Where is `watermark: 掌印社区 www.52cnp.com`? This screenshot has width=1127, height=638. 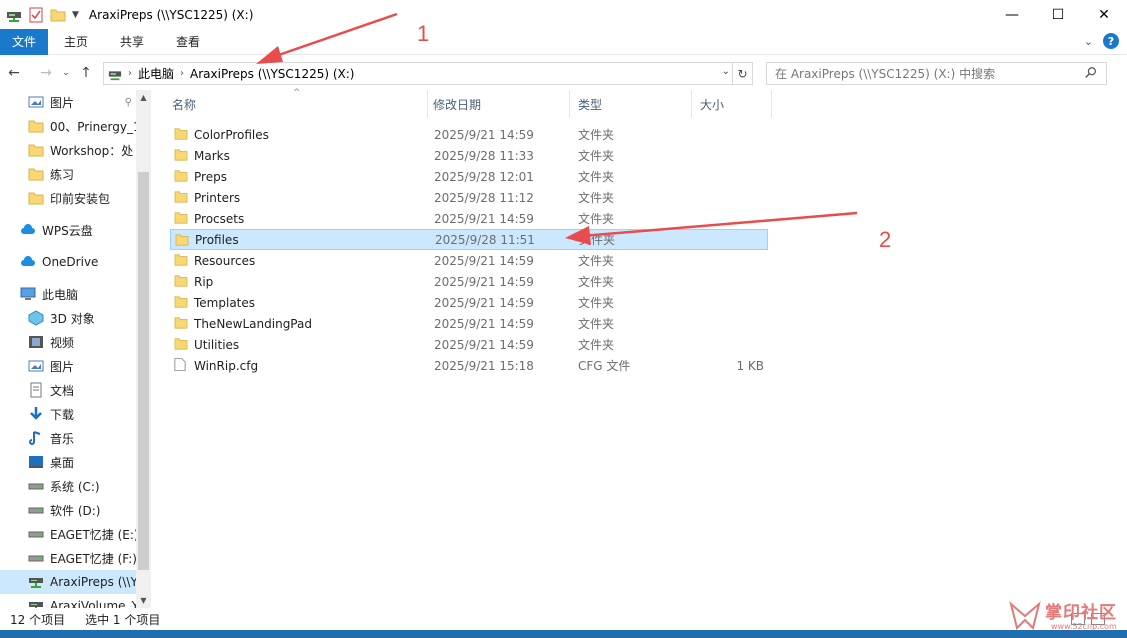
watermark: 掌印社区 www.52cnp.com is located at coordinates (1064, 616).